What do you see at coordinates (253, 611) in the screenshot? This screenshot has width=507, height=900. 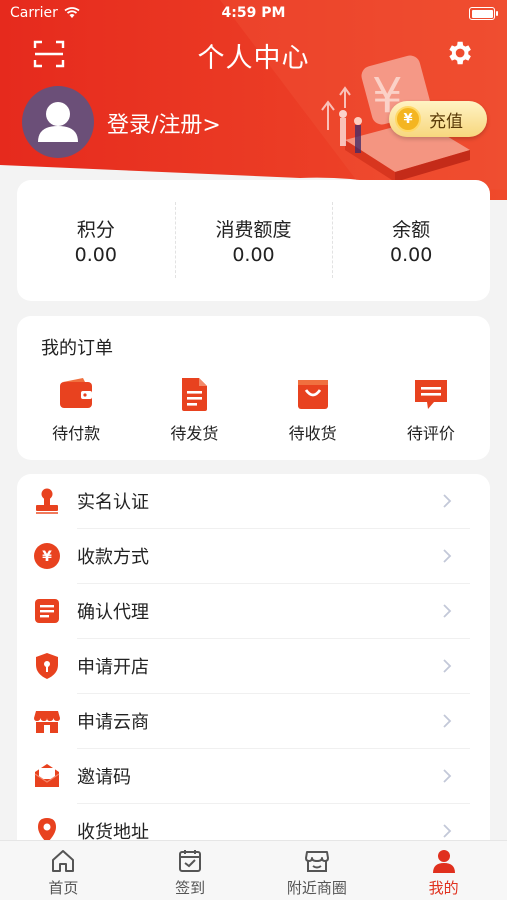 I see `menu-item-confirm-agent: 确认代理` at bounding box center [253, 611].